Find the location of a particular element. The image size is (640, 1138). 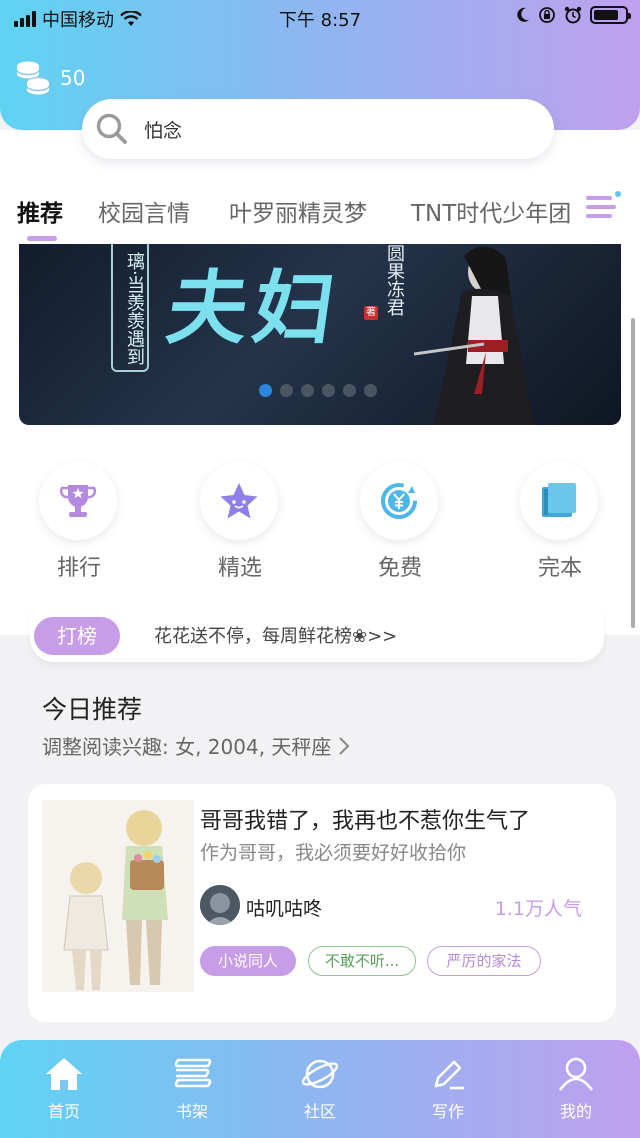

book-icon is located at coordinates (559, 500).